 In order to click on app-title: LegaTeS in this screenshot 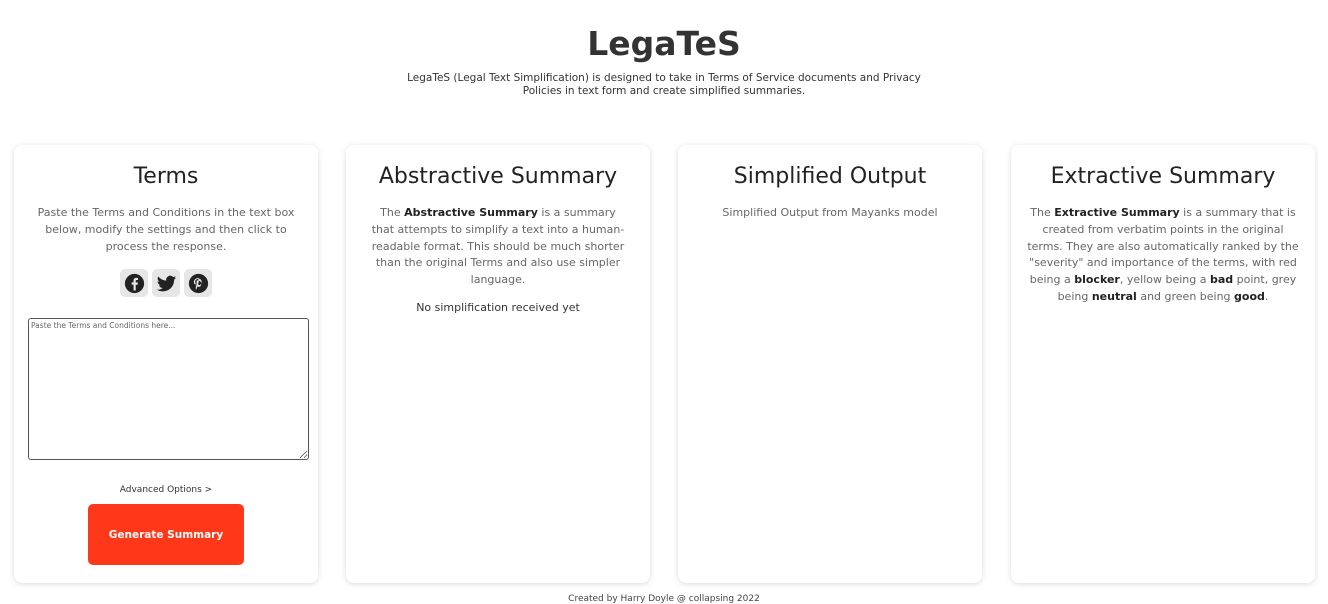, I will do `click(664, 43)`.